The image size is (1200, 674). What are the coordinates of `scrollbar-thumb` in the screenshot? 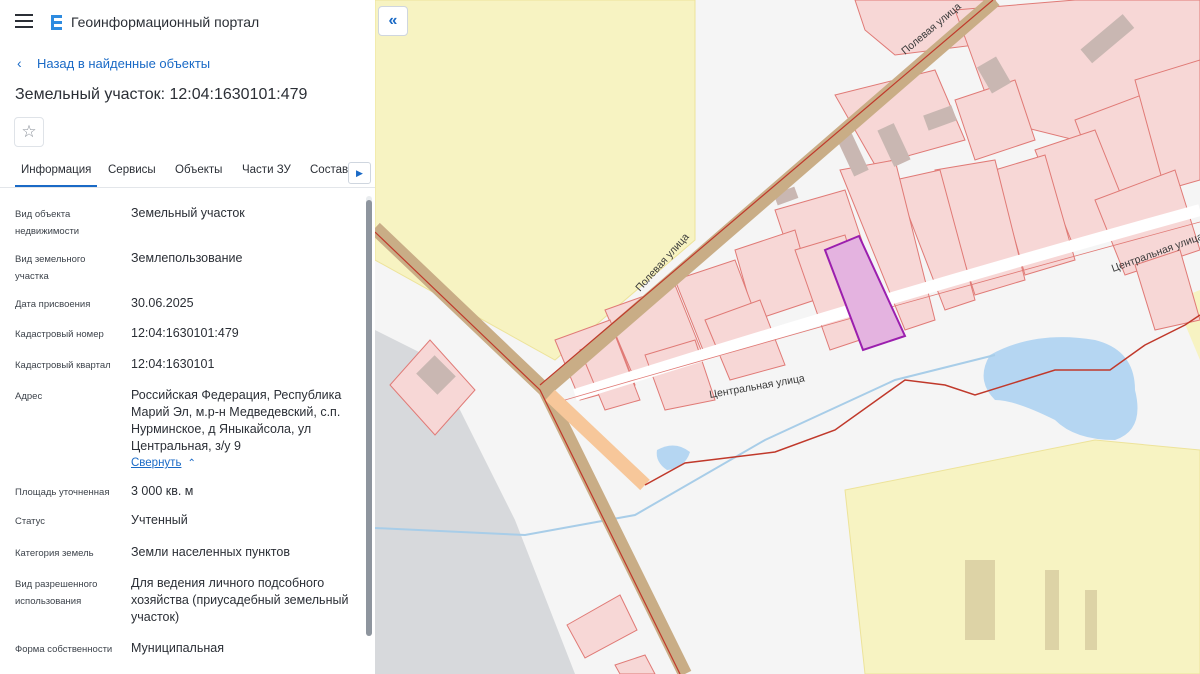 It's located at (369, 418).